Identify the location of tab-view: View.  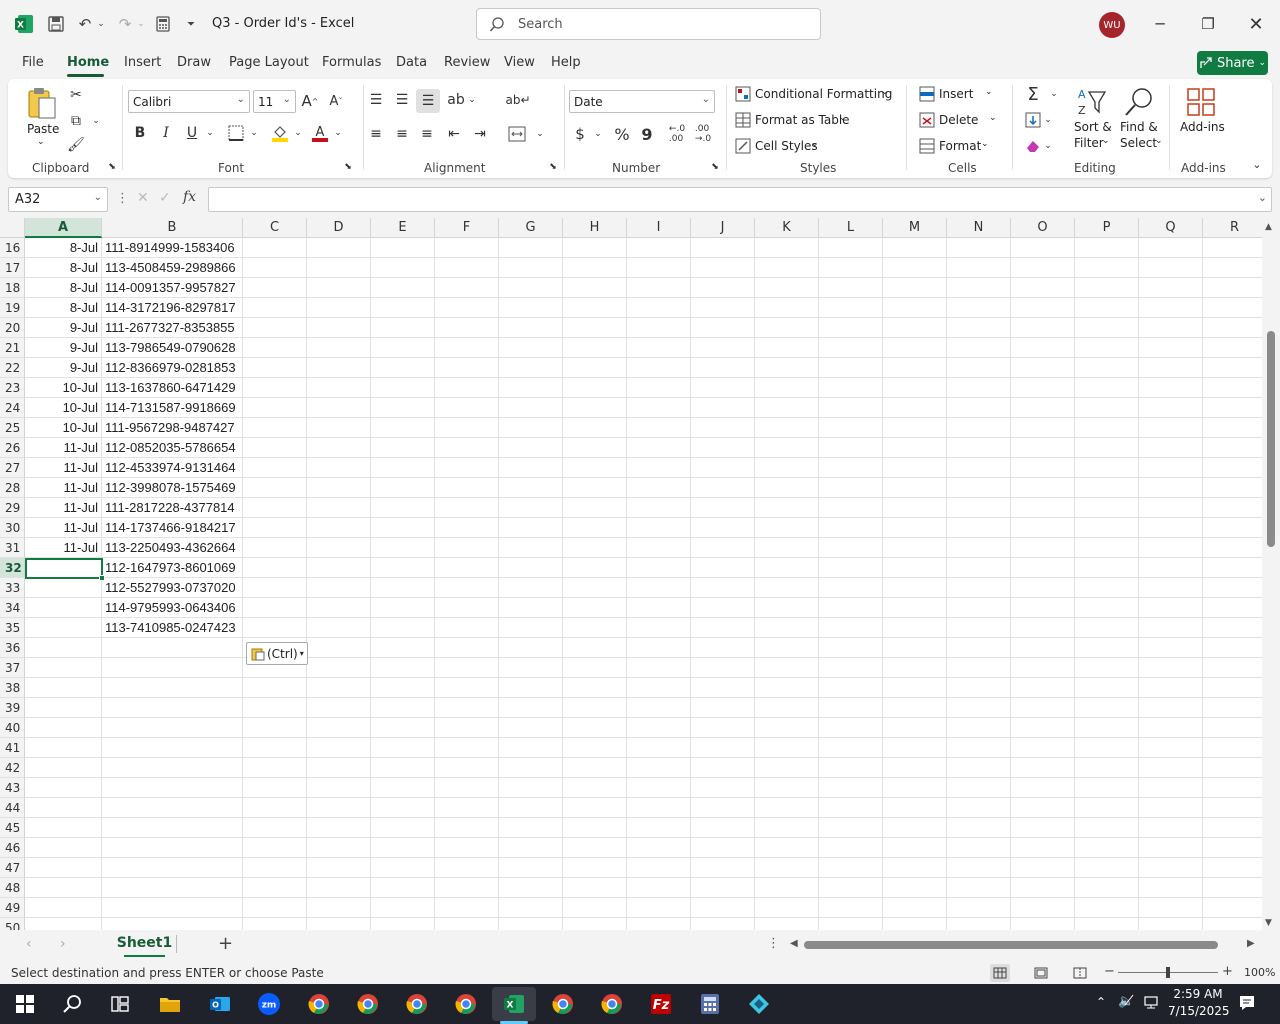
(519, 62).